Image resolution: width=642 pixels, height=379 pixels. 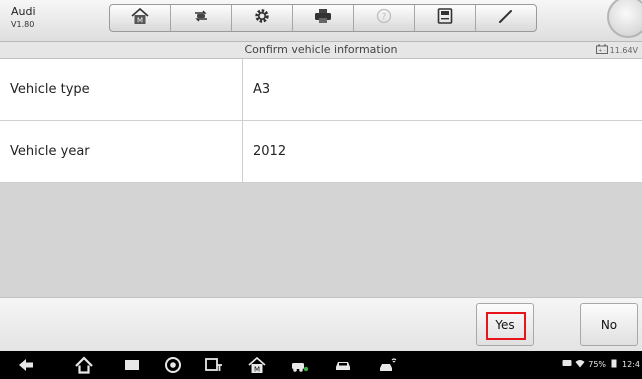 I want to click on battery-icon, so click(x=614, y=364).